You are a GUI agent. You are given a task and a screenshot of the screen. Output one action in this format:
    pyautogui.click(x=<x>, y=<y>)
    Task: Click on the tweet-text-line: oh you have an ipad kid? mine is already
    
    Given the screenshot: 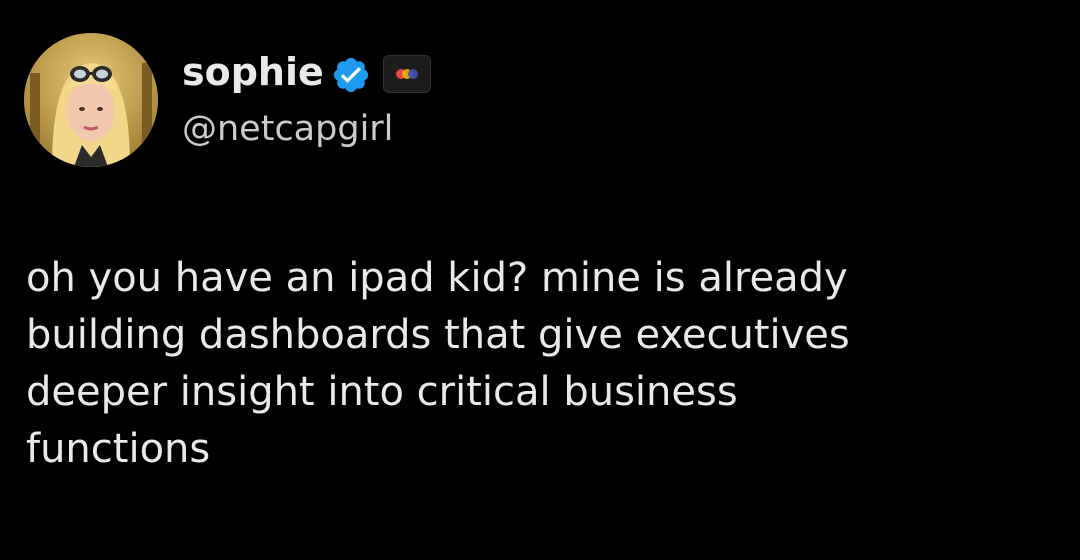 What is the action you would take?
    pyautogui.click(x=437, y=278)
    